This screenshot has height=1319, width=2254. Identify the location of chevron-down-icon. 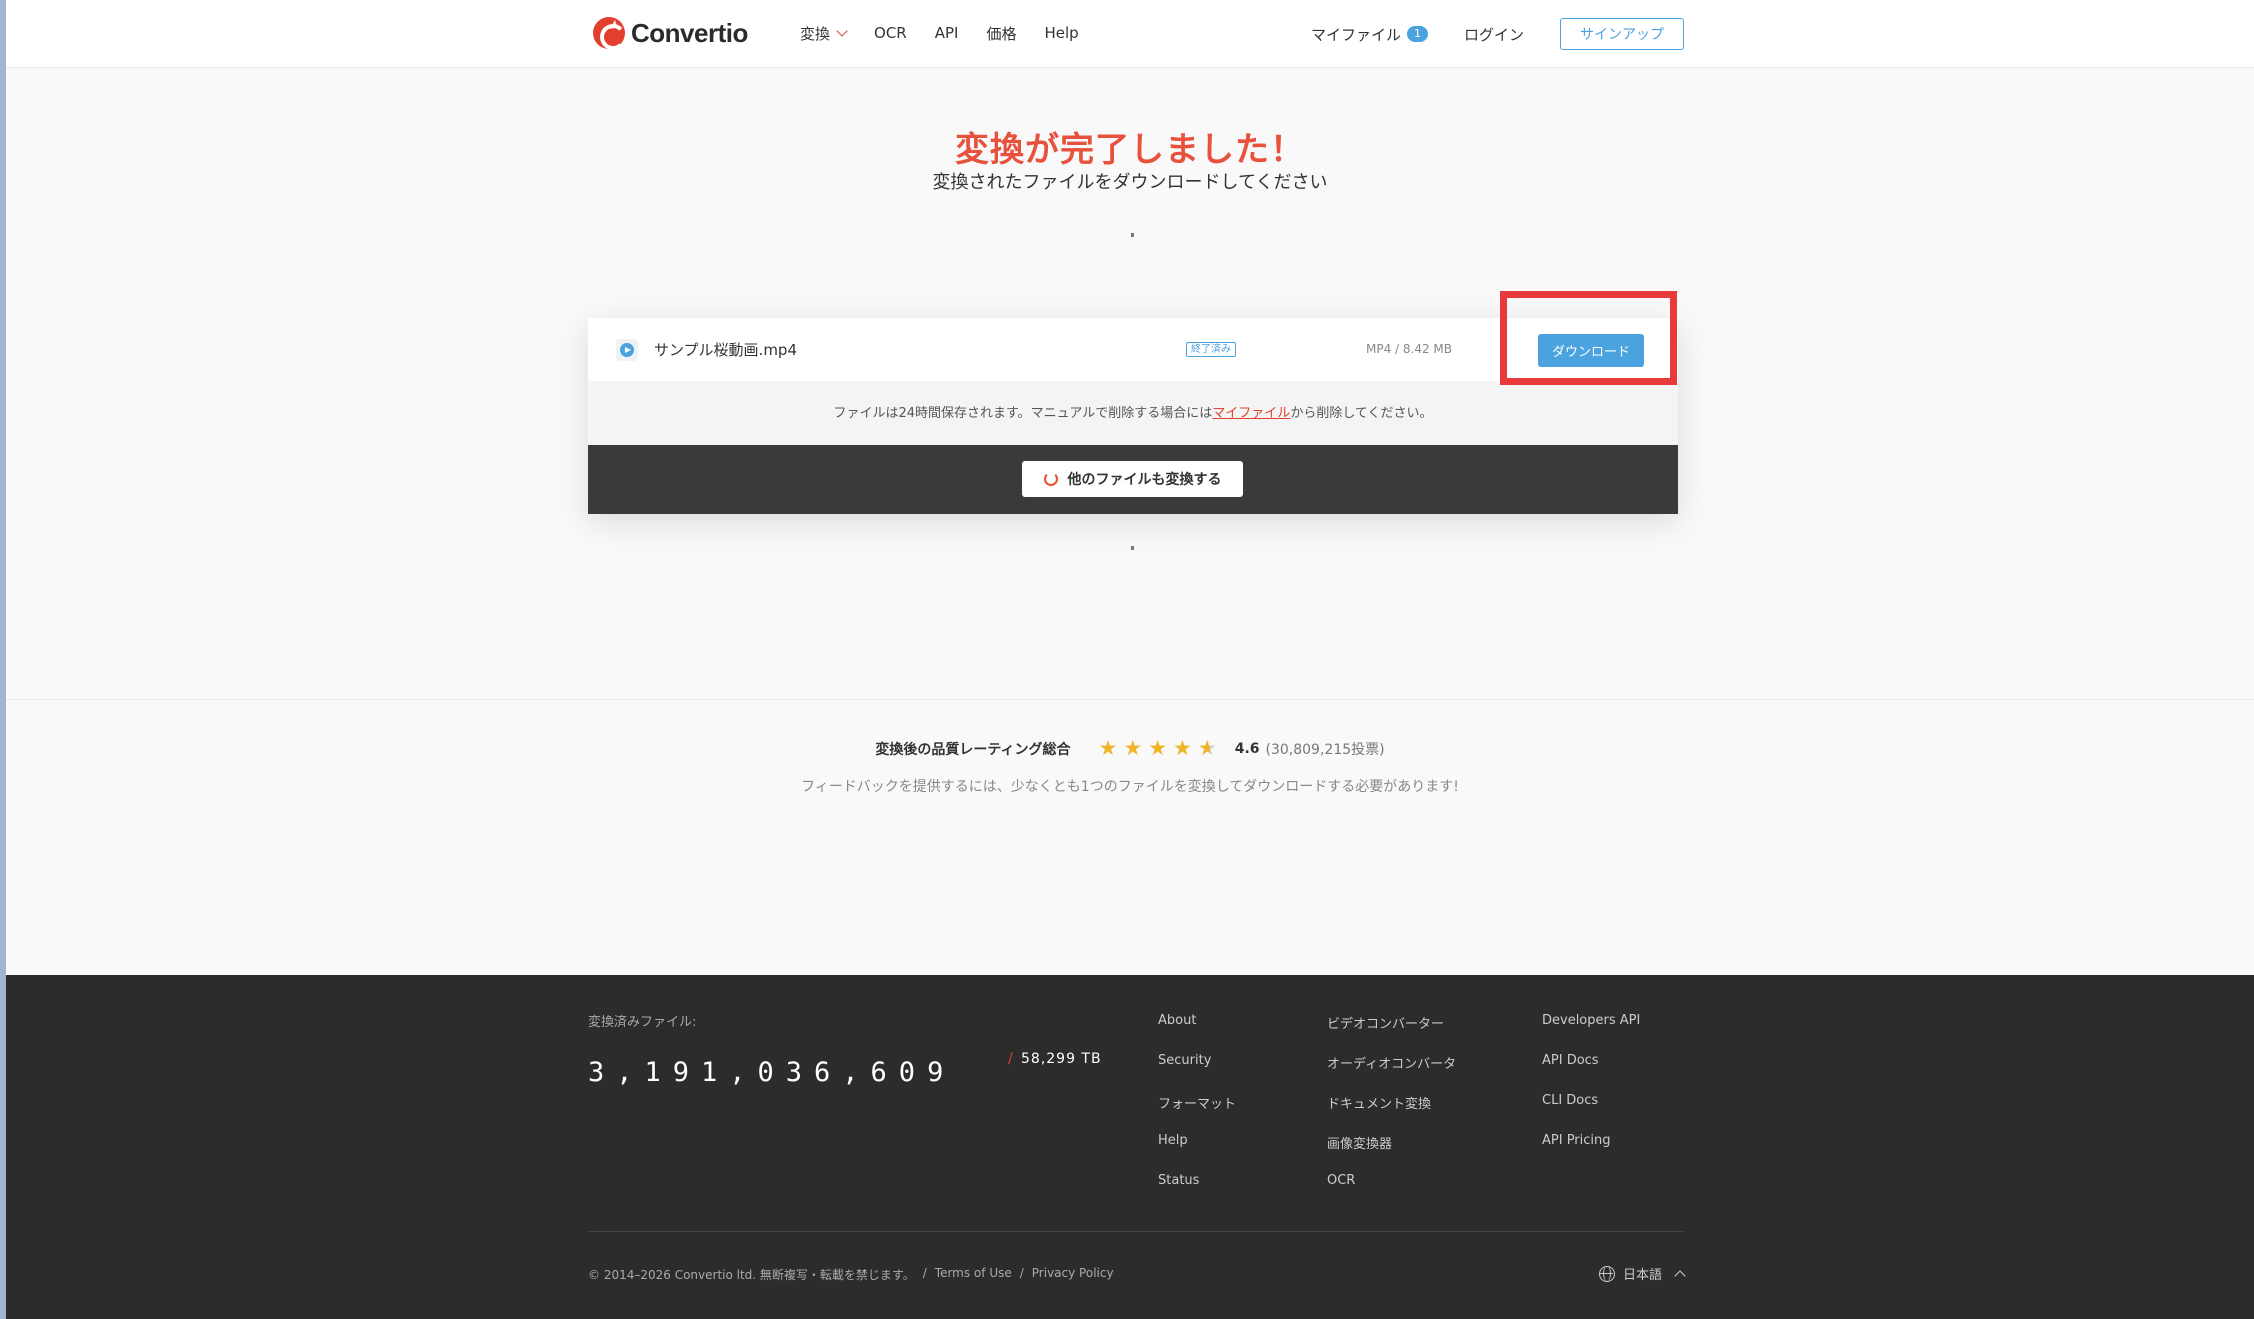
(842, 31).